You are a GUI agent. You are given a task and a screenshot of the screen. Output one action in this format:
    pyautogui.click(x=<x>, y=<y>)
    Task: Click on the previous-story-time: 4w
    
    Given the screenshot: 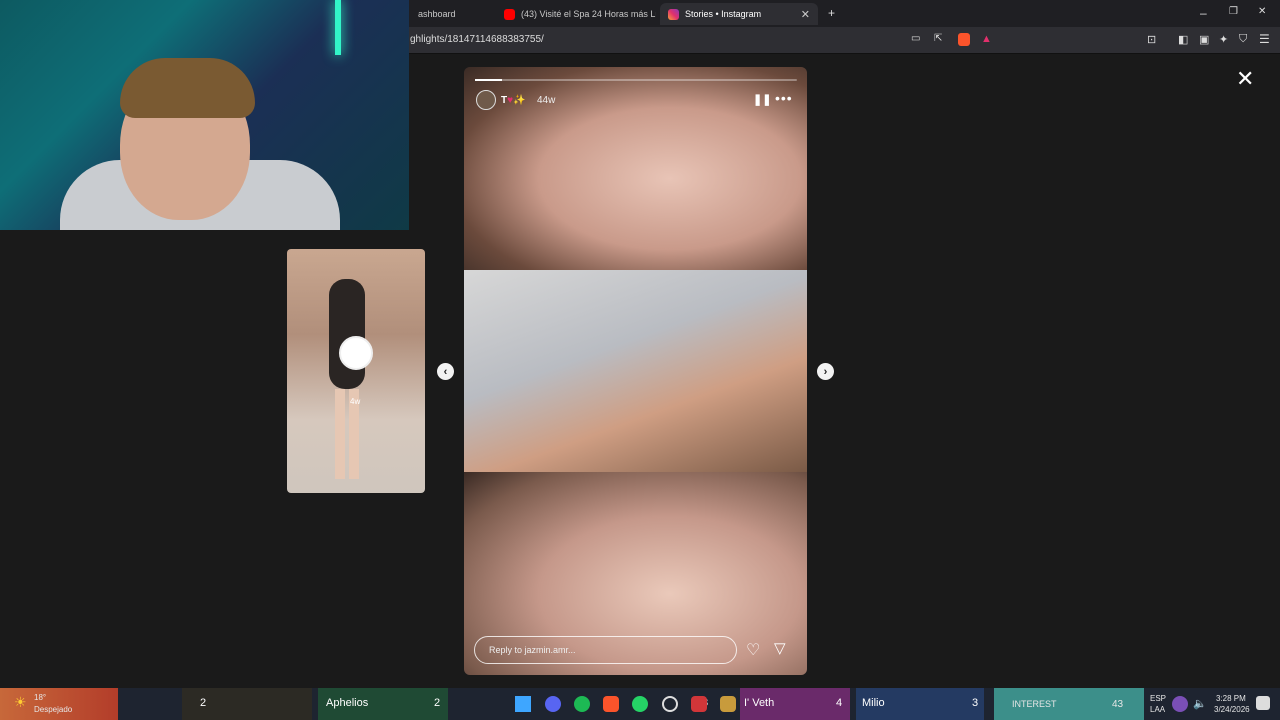 What is the action you would take?
    pyautogui.click(x=355, y=401)
    